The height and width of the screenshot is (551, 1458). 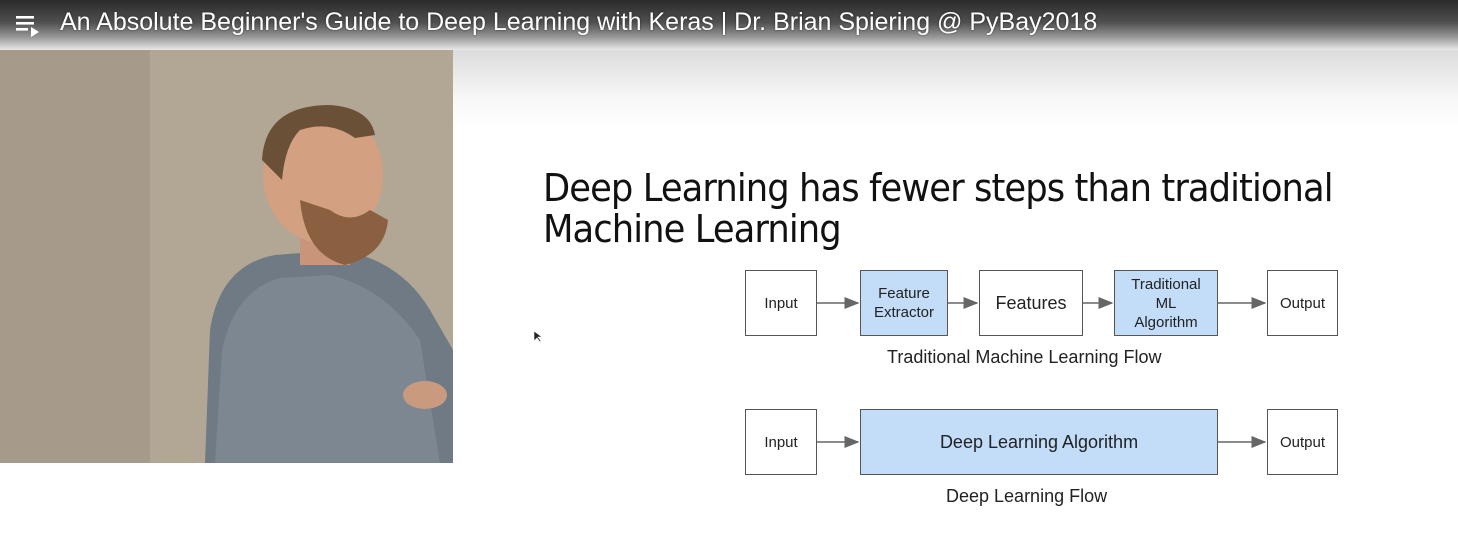 I want to click on traditional-flow-label: Traditional Machine Learning Flow, so click(x=1024, y=357).